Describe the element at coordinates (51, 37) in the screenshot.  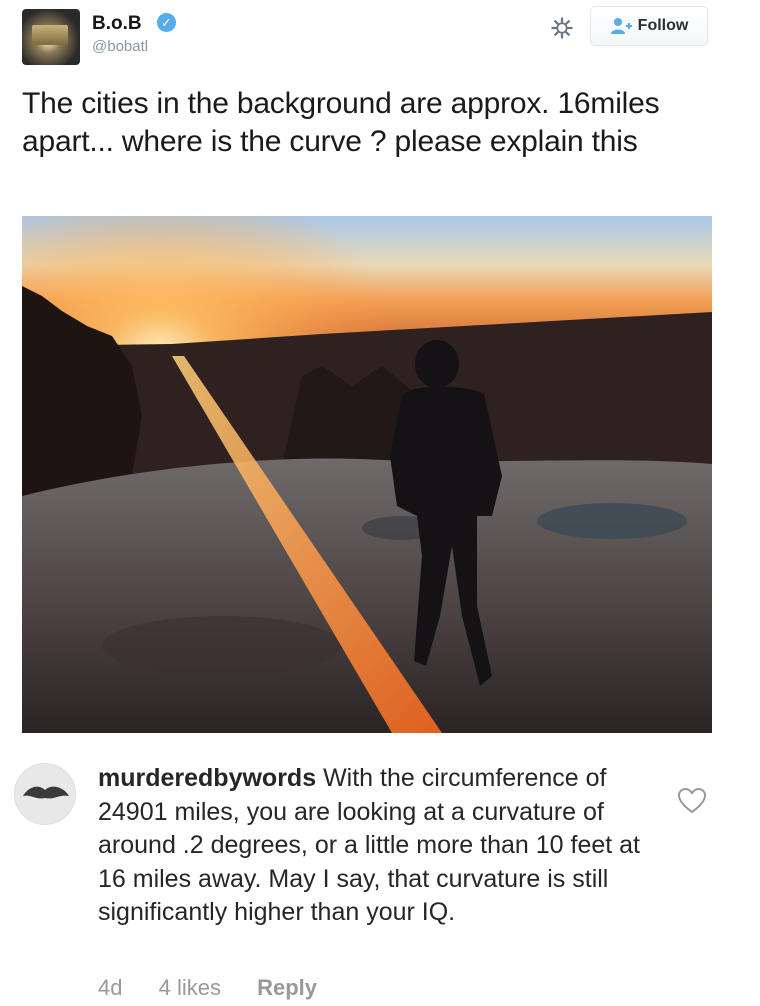
I see `author-avatar` at that location.